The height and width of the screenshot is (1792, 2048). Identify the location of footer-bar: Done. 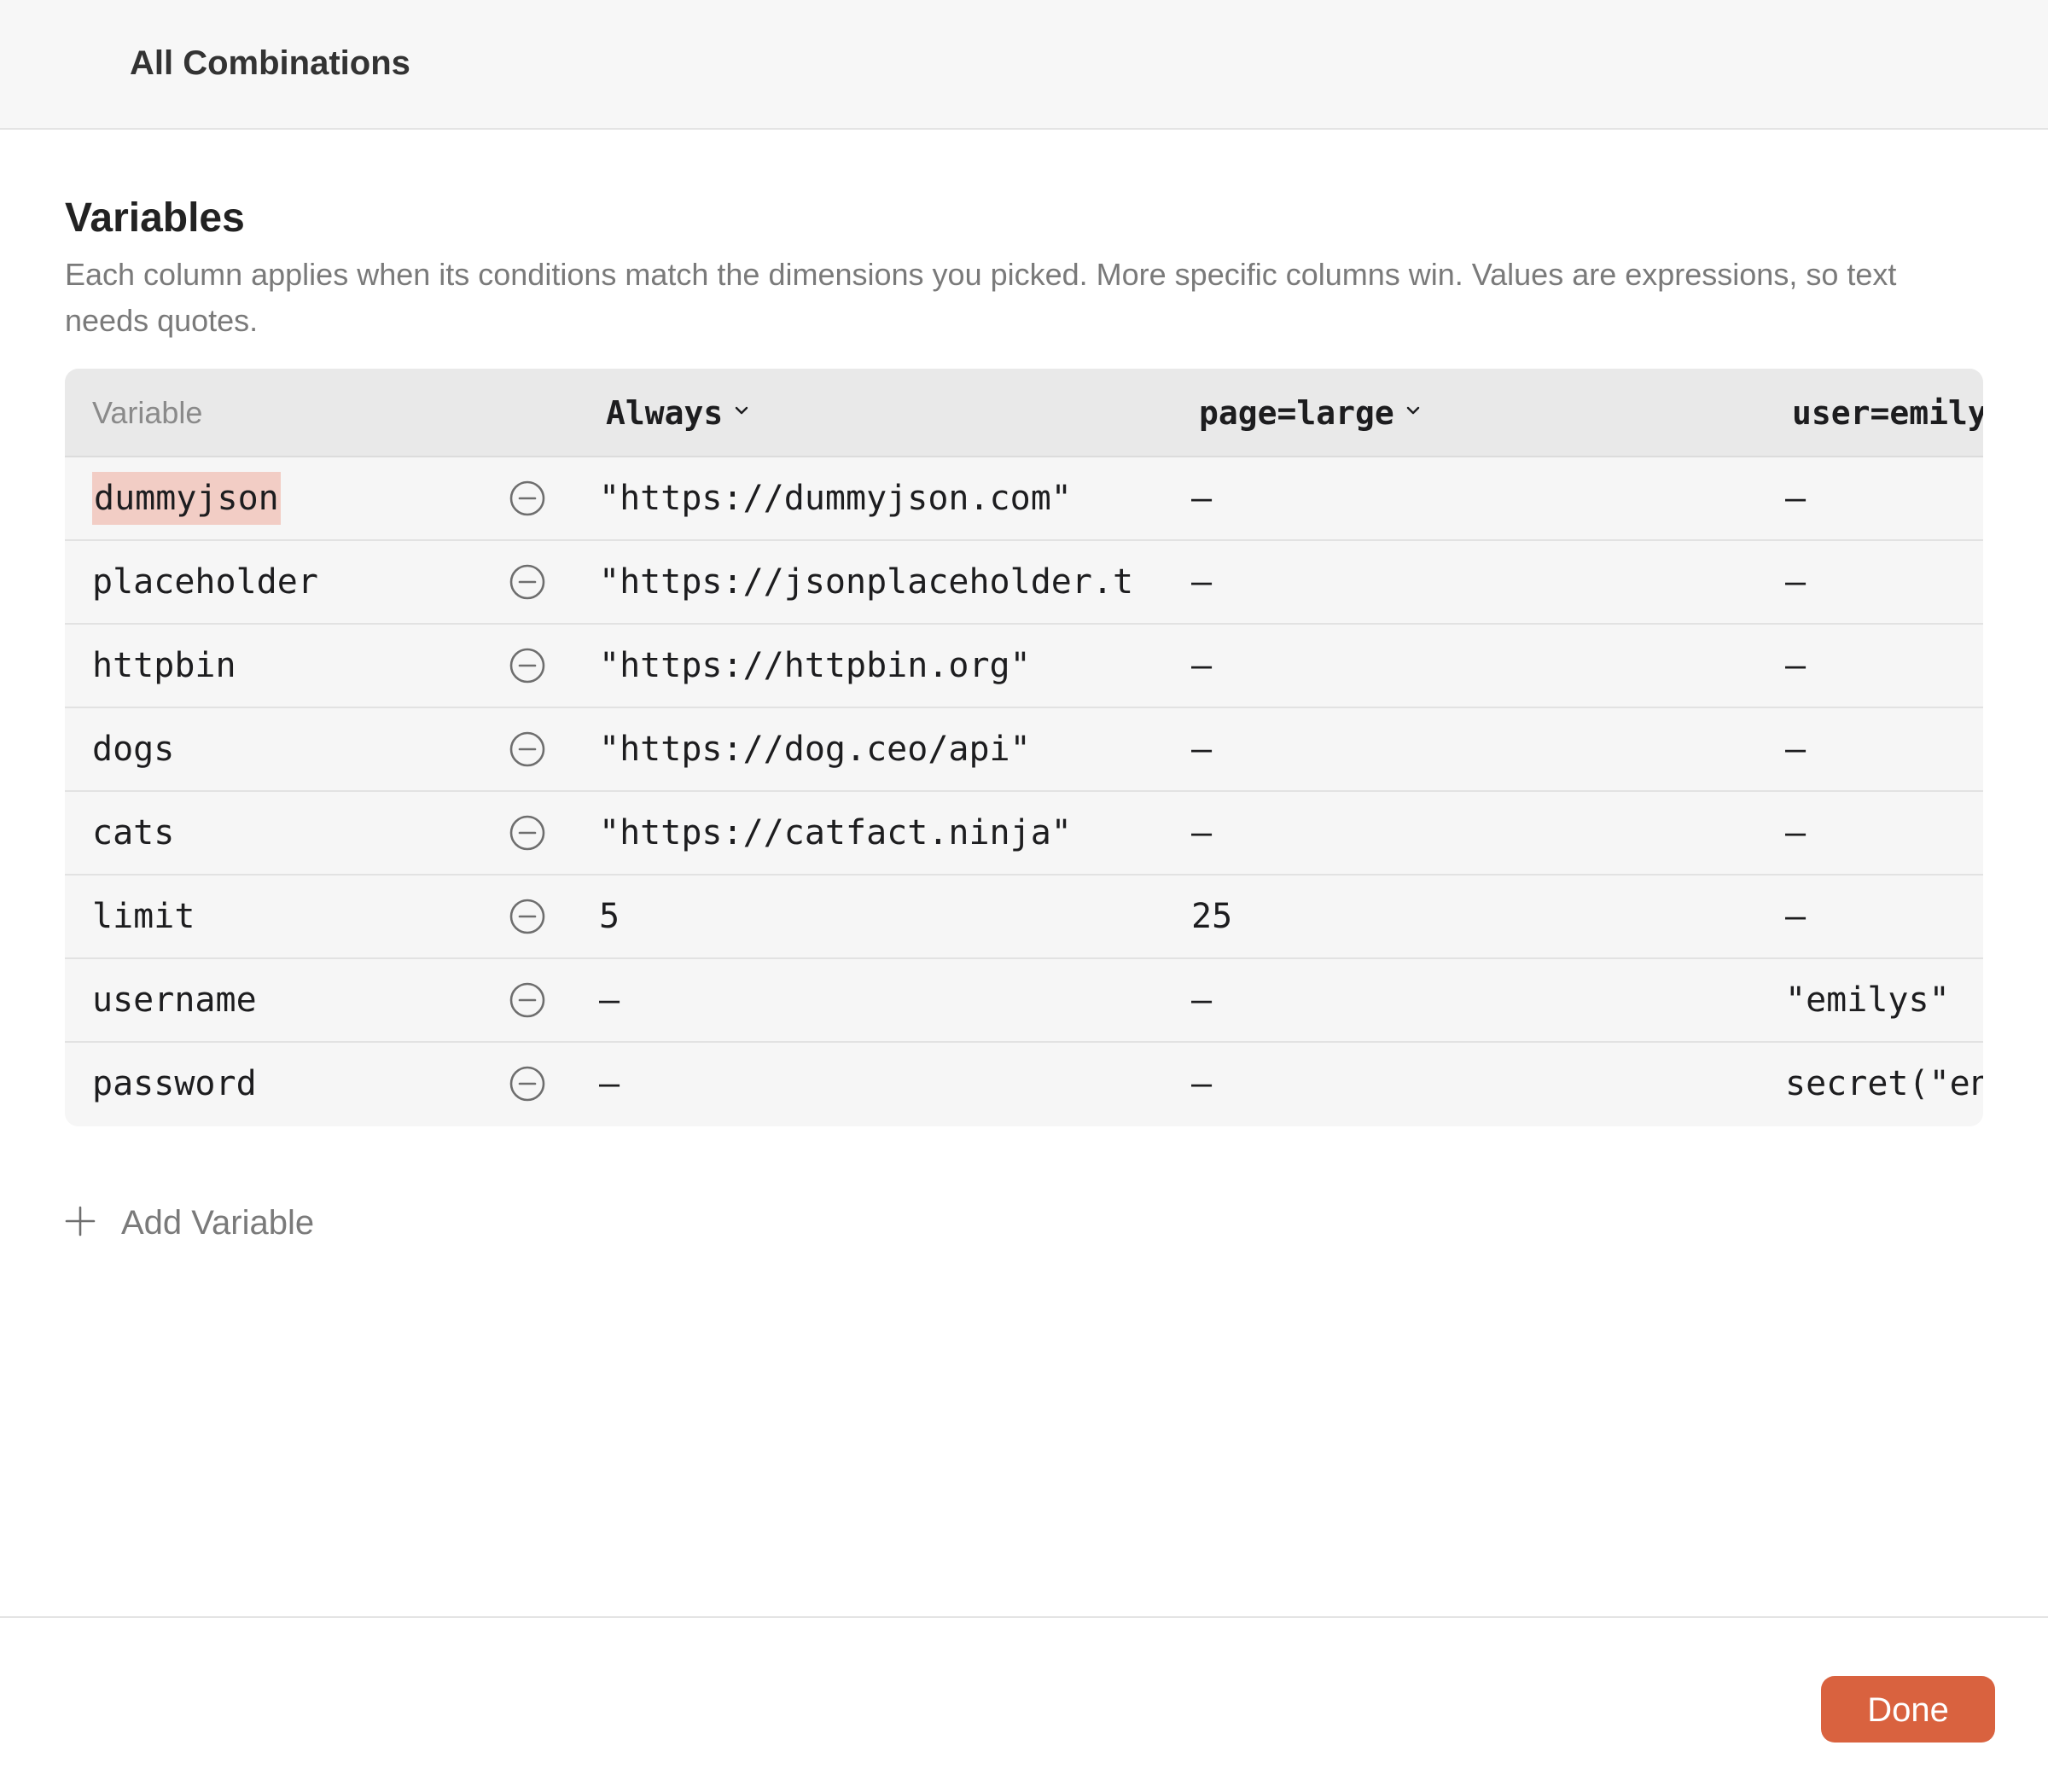
(1024, 1704).